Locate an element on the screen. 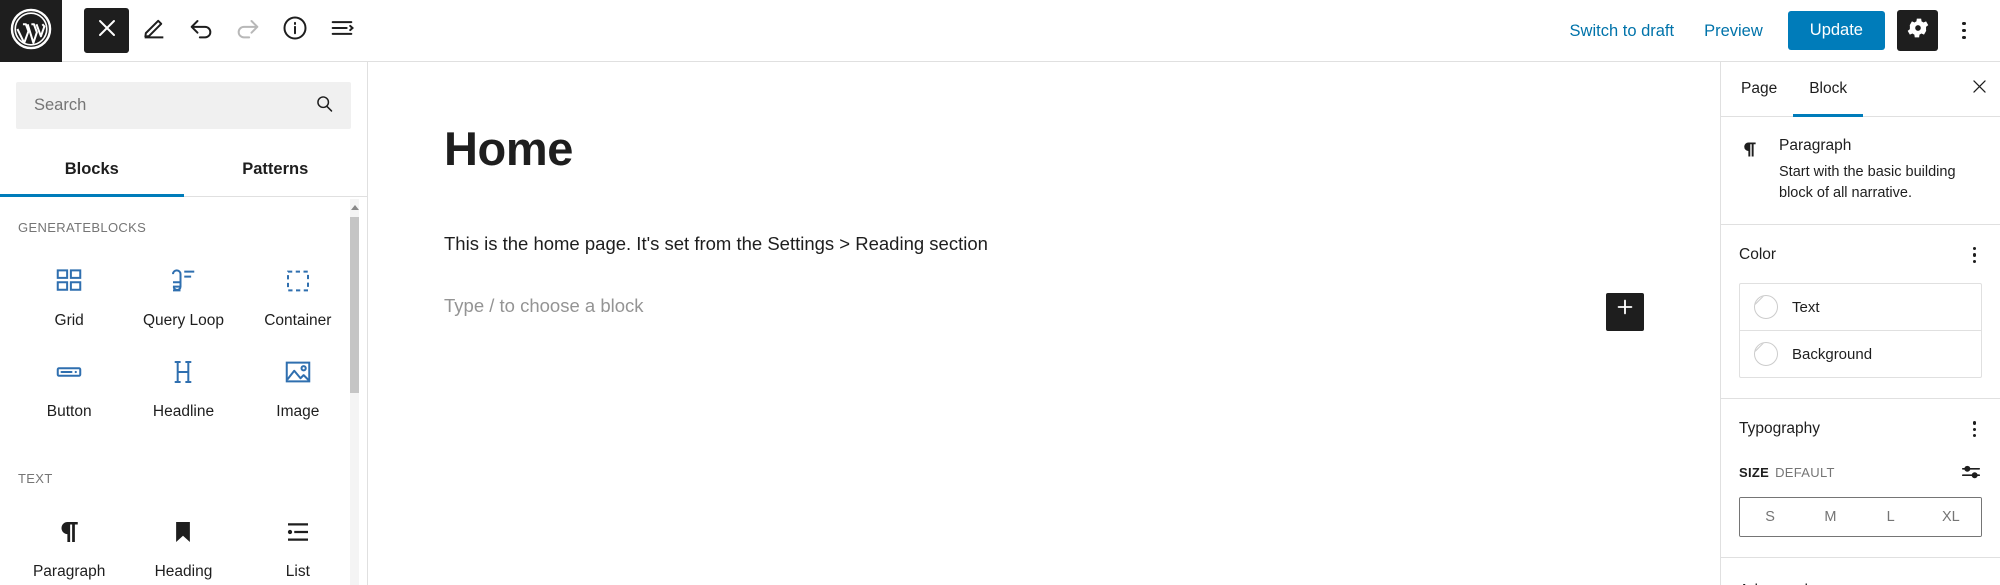 The image size is (2000, 585). sidebar-tabs: Page Block is located at coordinates (1860, 89).